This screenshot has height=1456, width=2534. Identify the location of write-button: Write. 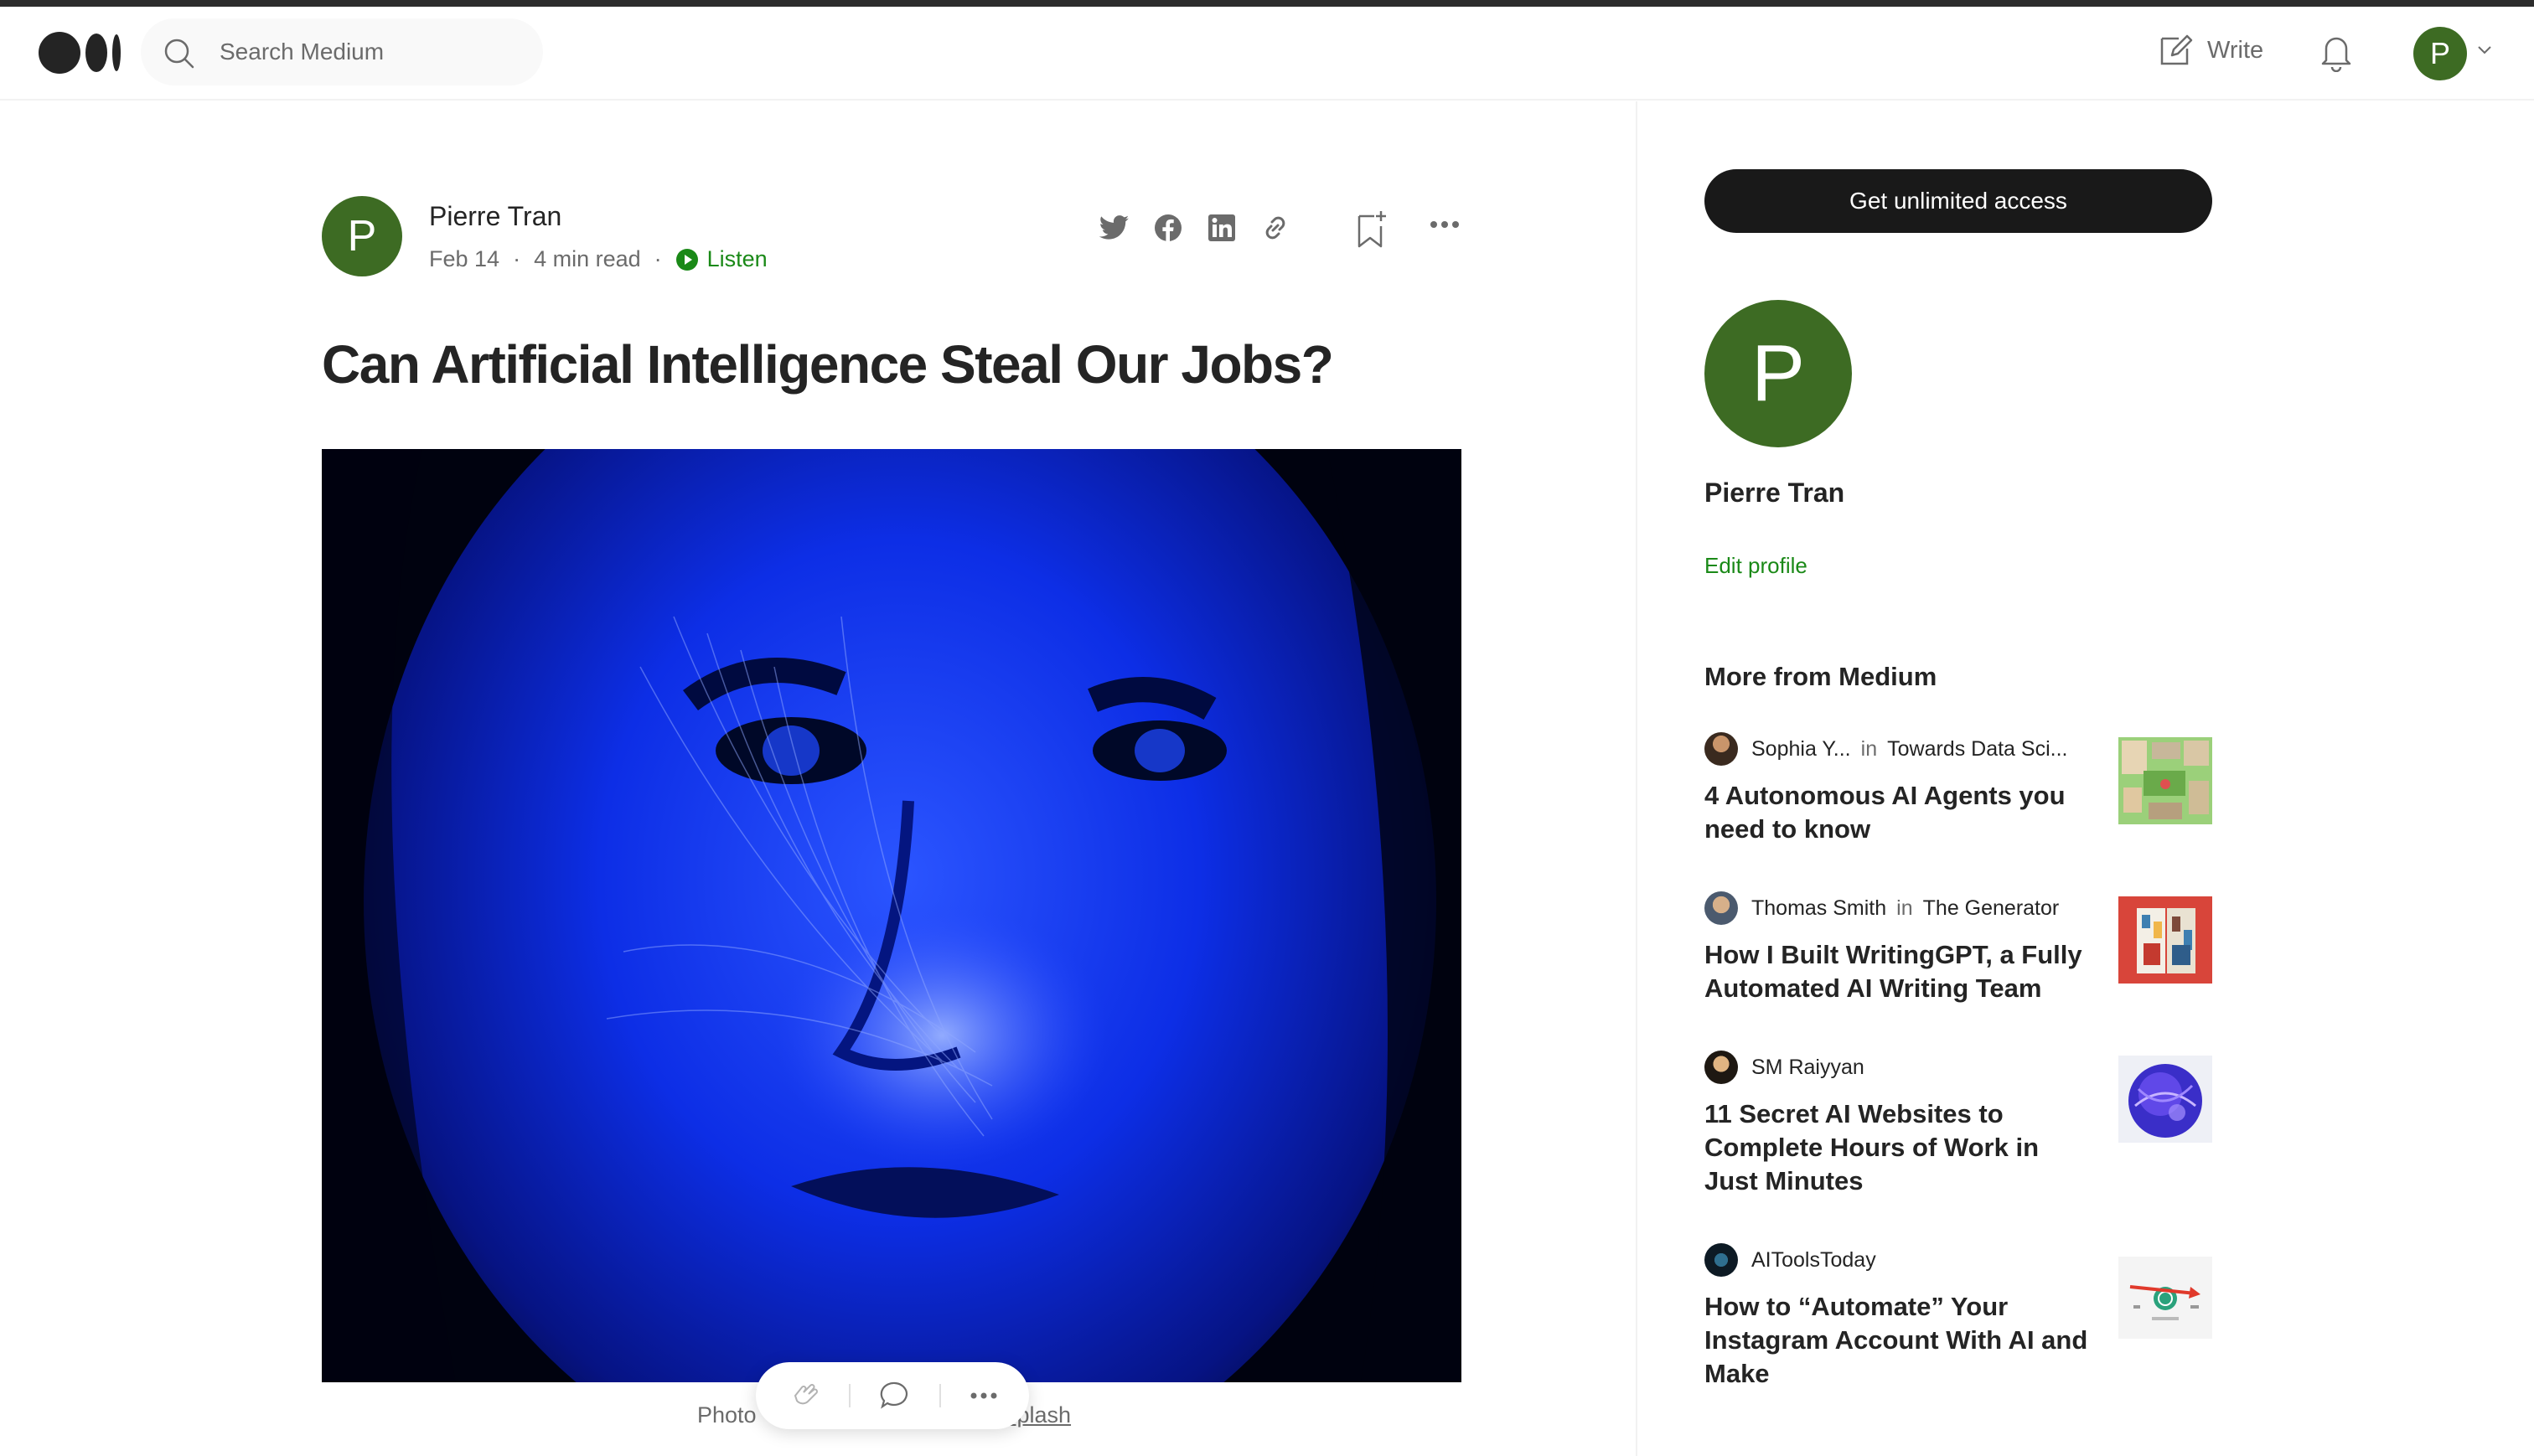
(2210, 50).